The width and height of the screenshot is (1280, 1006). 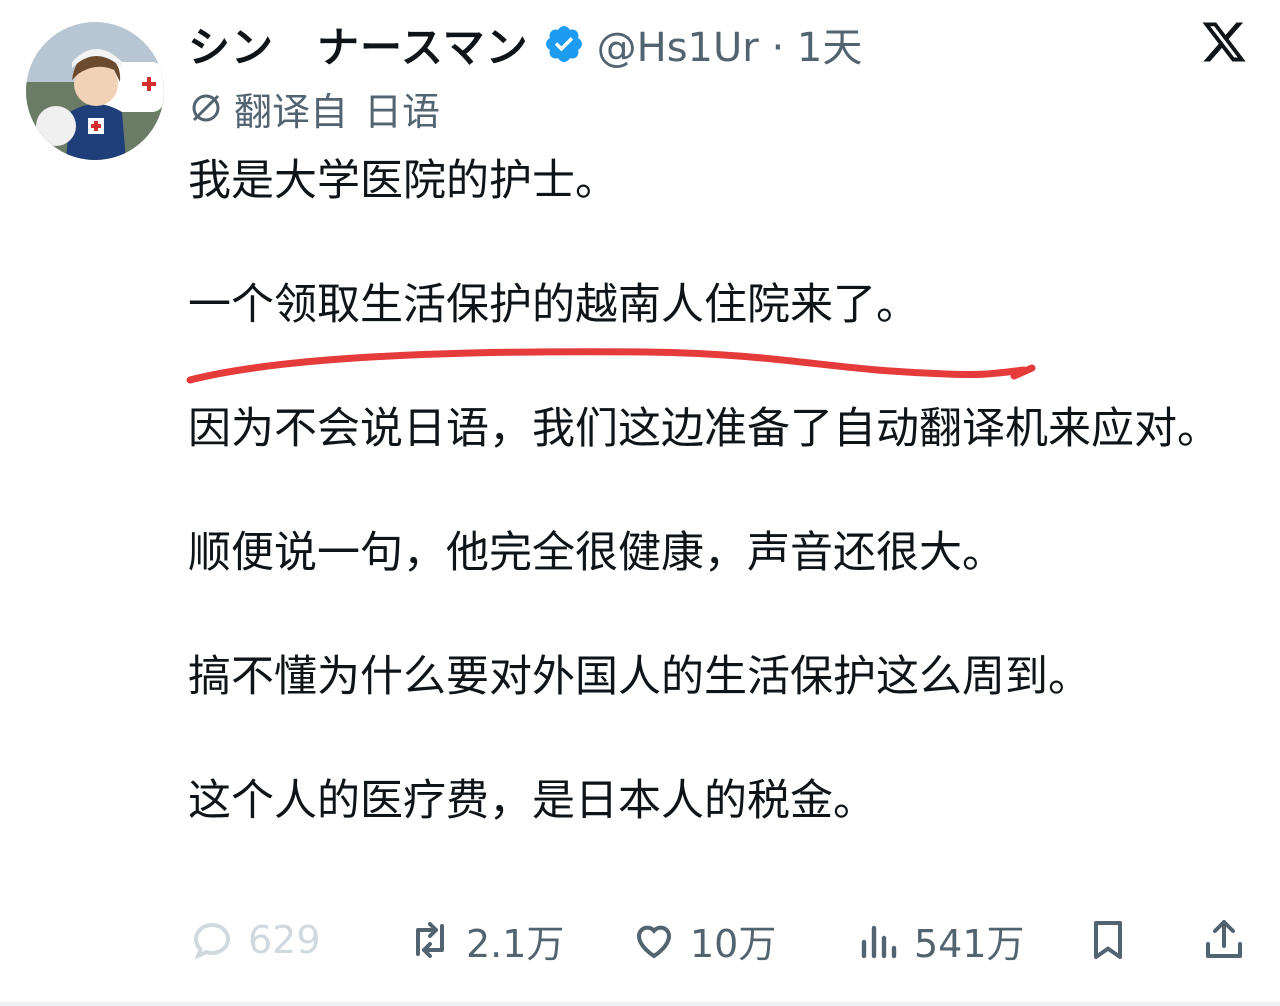 What do you see at coordinates (212, 941) in the screenshot?
I see `reply-icon` at bounding box center [212, 941].